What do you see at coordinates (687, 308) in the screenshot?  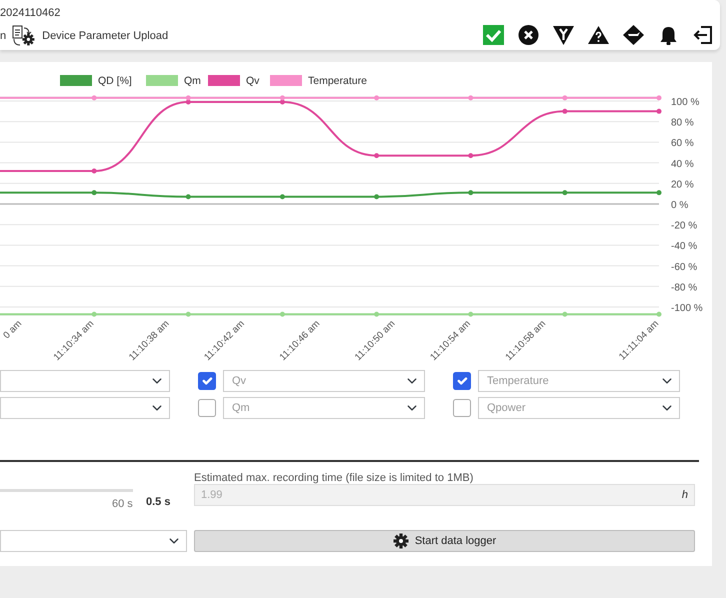 I see `axis-label: -100 %` at bounding box center [687, 308].